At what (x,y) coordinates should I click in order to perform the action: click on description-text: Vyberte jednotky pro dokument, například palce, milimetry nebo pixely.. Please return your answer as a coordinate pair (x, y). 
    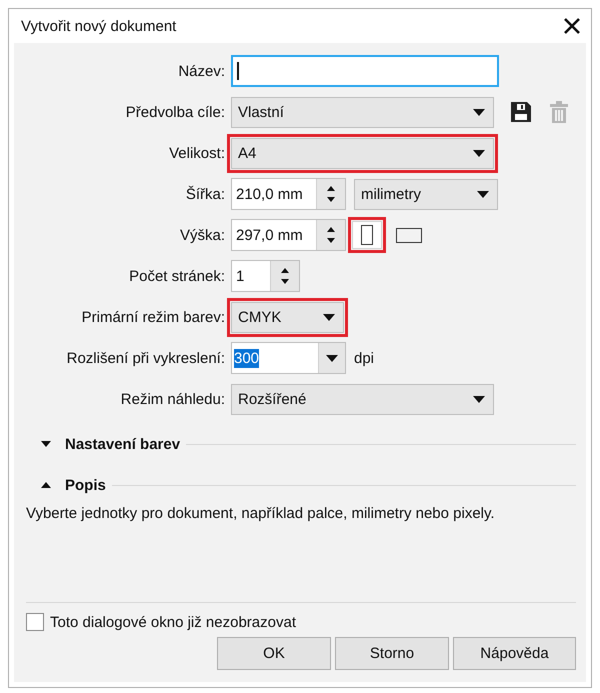
    Looking at the image, I should click on (261, 513).